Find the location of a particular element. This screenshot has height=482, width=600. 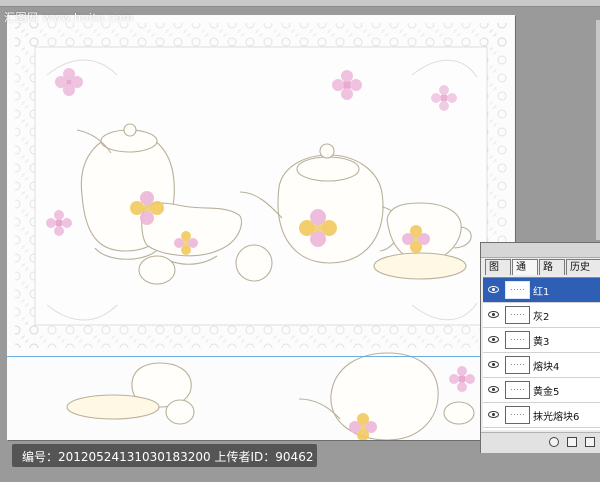

tab-channels: 通道 is located at coordinates (525, 274).